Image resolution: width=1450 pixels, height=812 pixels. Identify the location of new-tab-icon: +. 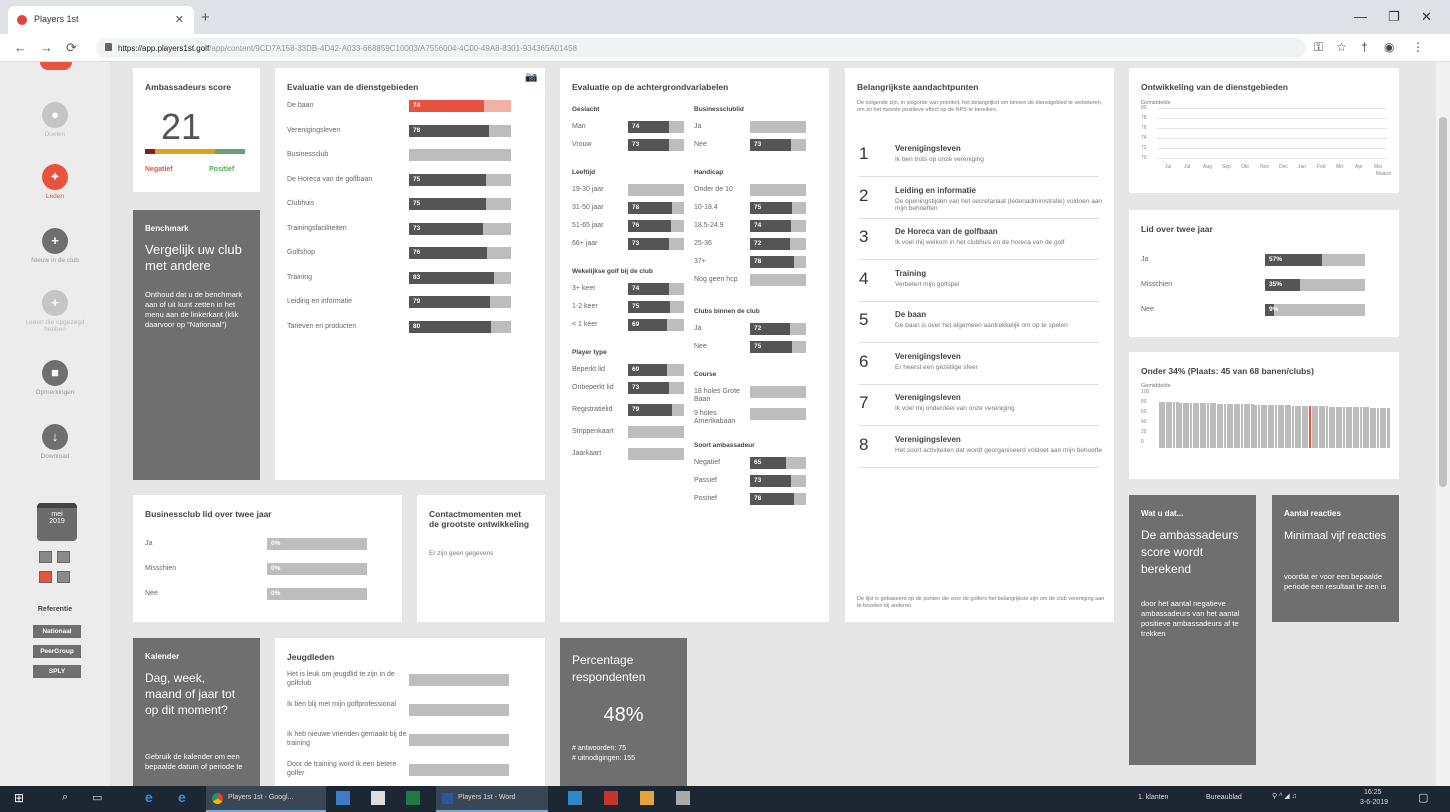
(205, 17).